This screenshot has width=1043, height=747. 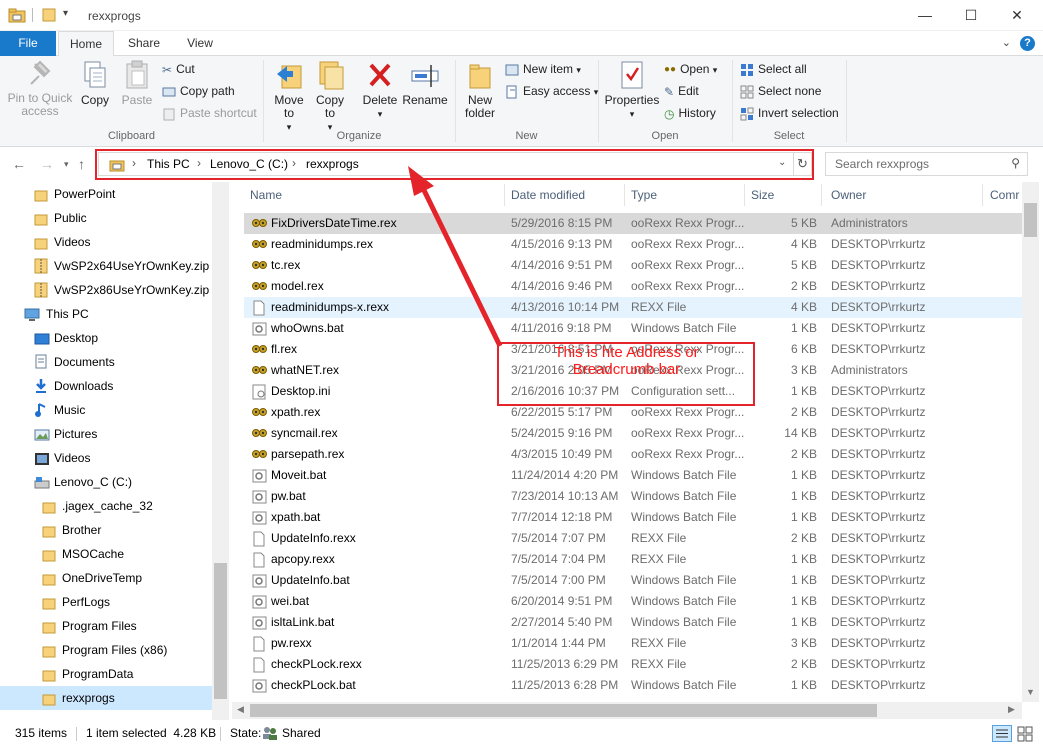 What do you see at coordinates (332, 164) in the screenshot?
I see `breadcrumb-folder: rexxprogs` at bounding box center [332, 164].